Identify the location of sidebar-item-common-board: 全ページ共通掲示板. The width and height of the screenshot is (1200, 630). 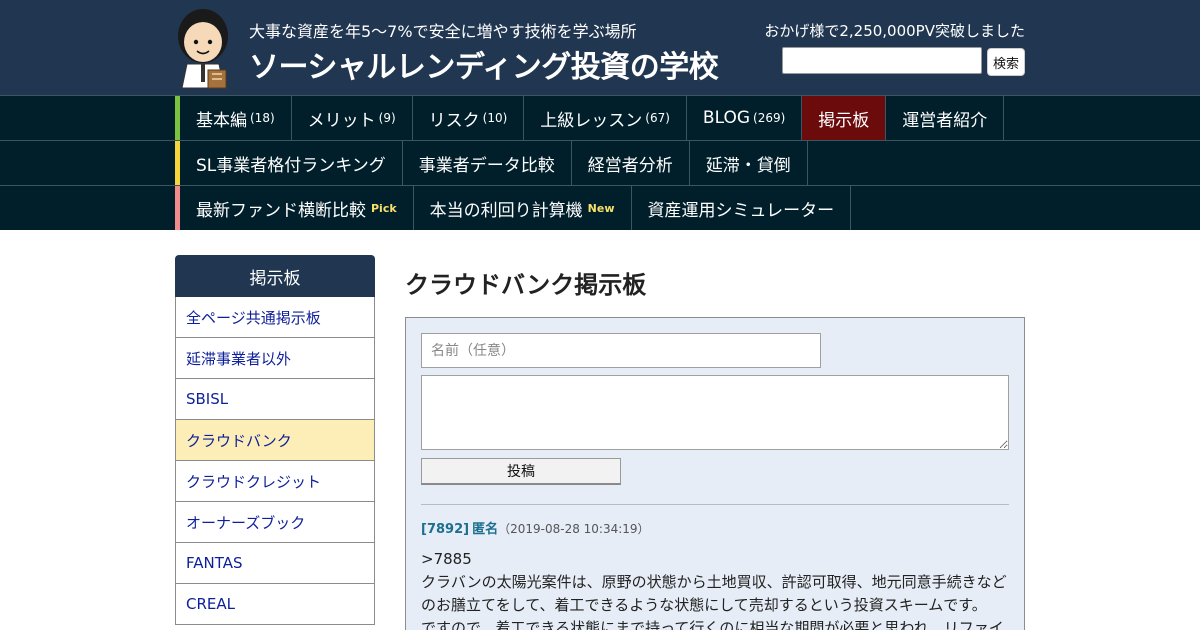
(275, 317).